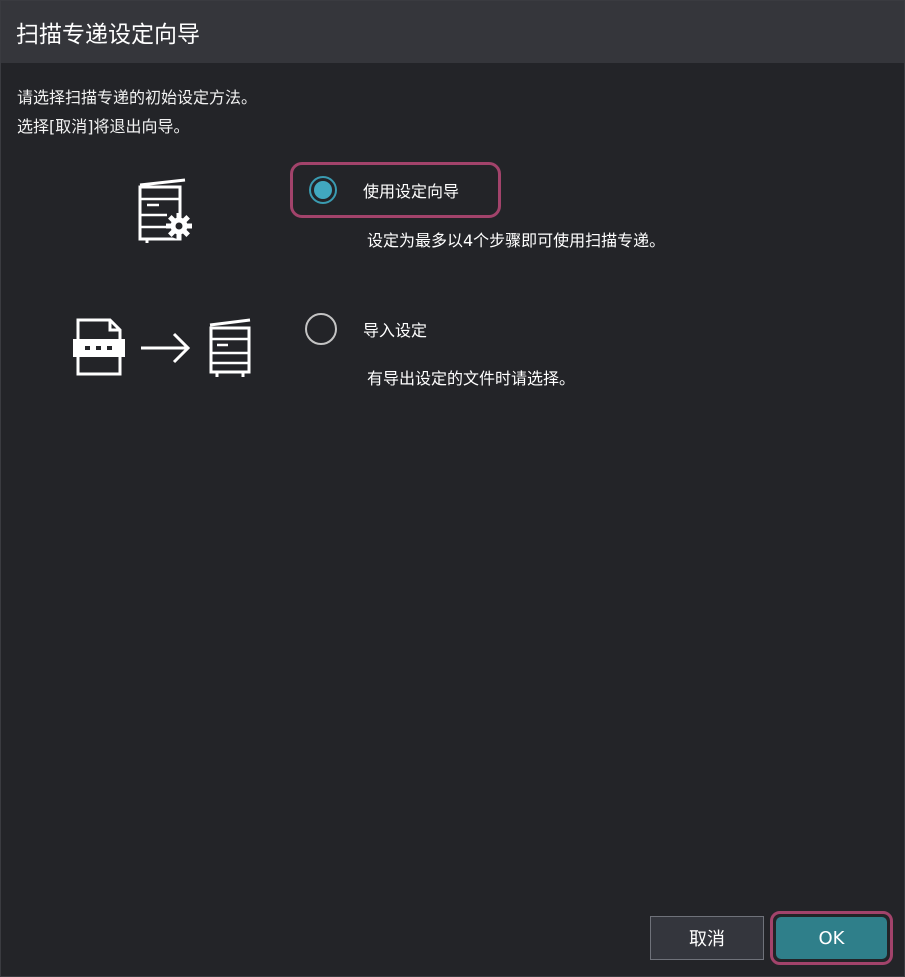 This screenshot has height=977, width=905. I want to click on option-use-wizard: 使用设定向导, so click(395, 190).